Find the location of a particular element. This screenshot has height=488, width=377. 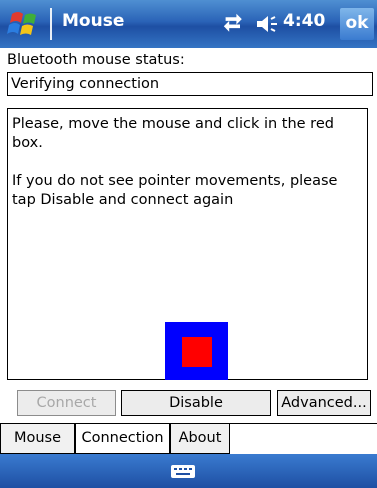

ok-button: ok is located at coordinates (357, 24).